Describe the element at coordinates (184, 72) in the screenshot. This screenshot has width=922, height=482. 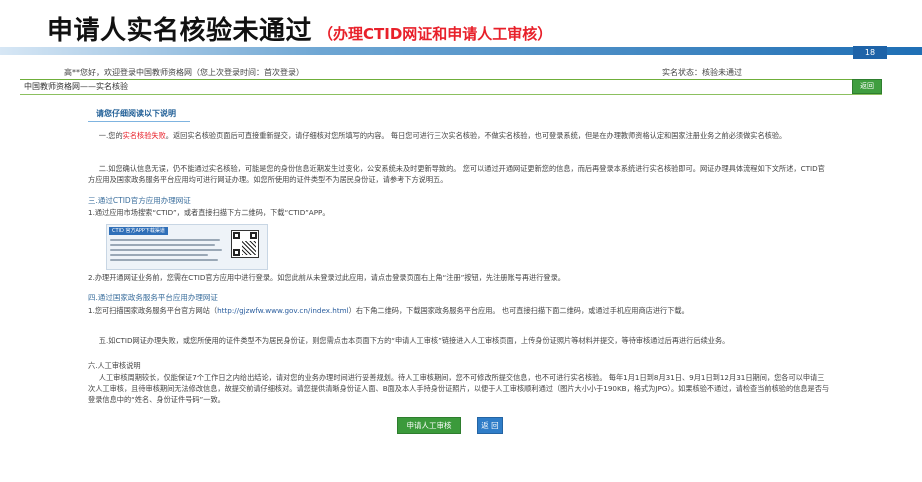
I see `welcome-text: 高**您好，欢迎登录中国教师资格网（您上次登录时间：首次登录）` at that location.